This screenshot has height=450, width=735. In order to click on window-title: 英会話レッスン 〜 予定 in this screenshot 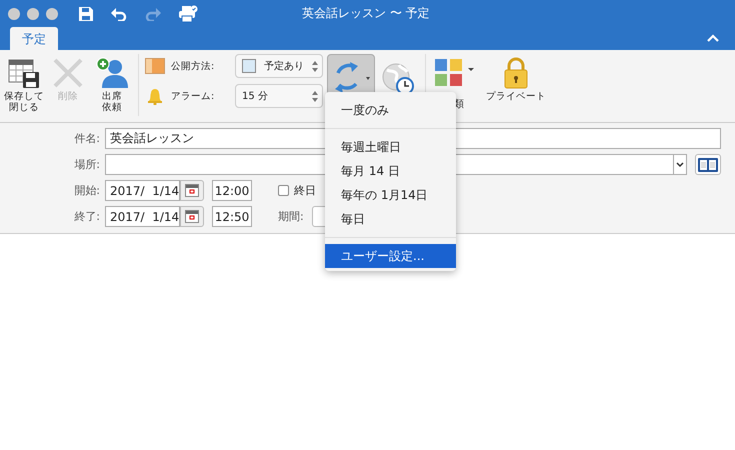, I will do `click(366, 13)`.